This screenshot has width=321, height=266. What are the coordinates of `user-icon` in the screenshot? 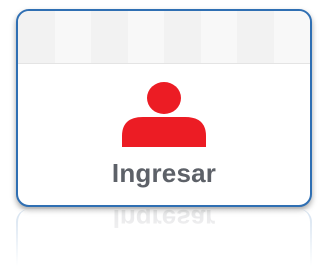 It's located at (164, 114).